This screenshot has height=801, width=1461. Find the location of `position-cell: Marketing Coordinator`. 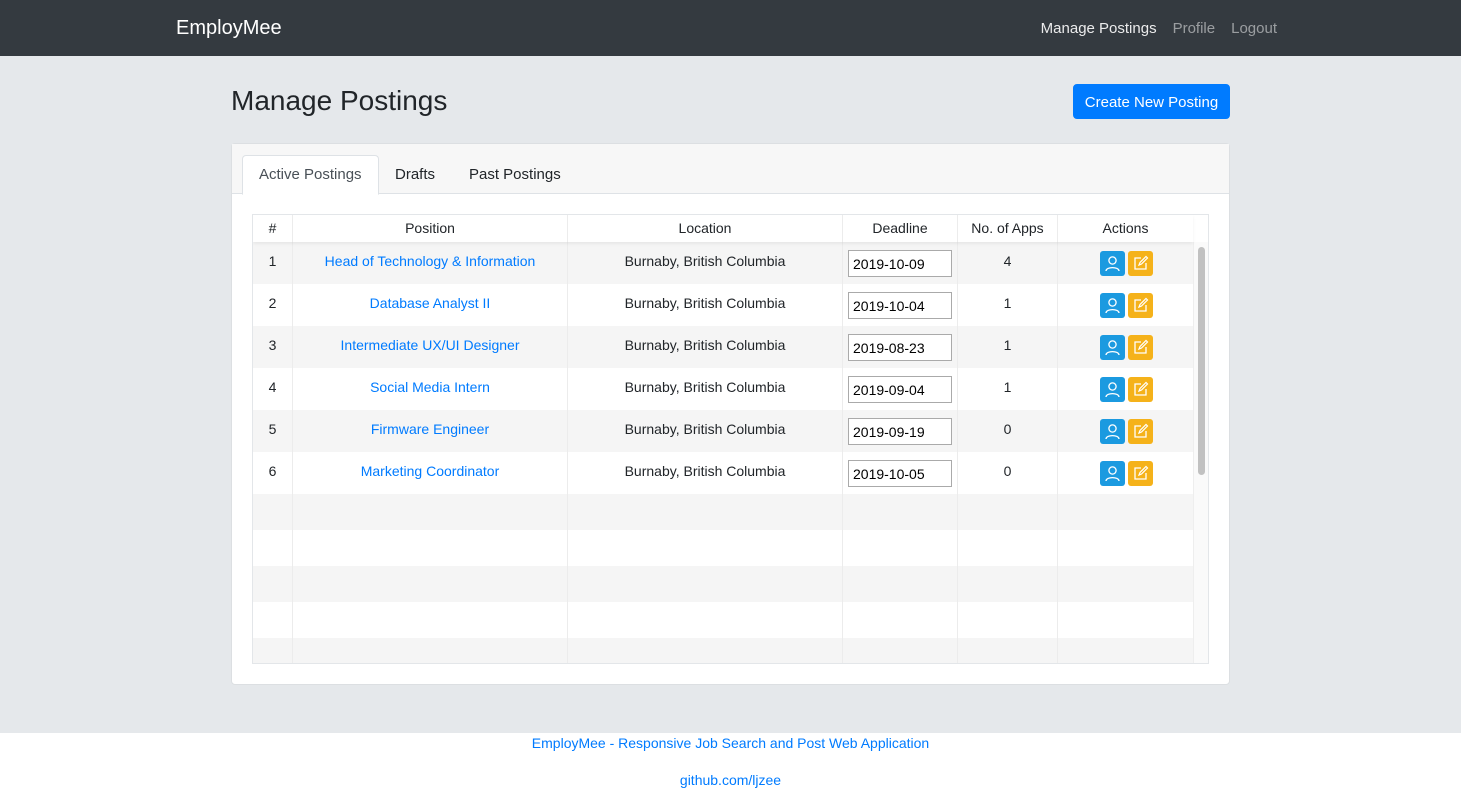

position-cell: Marketing Coordinator is located at coordinates (430, 473).